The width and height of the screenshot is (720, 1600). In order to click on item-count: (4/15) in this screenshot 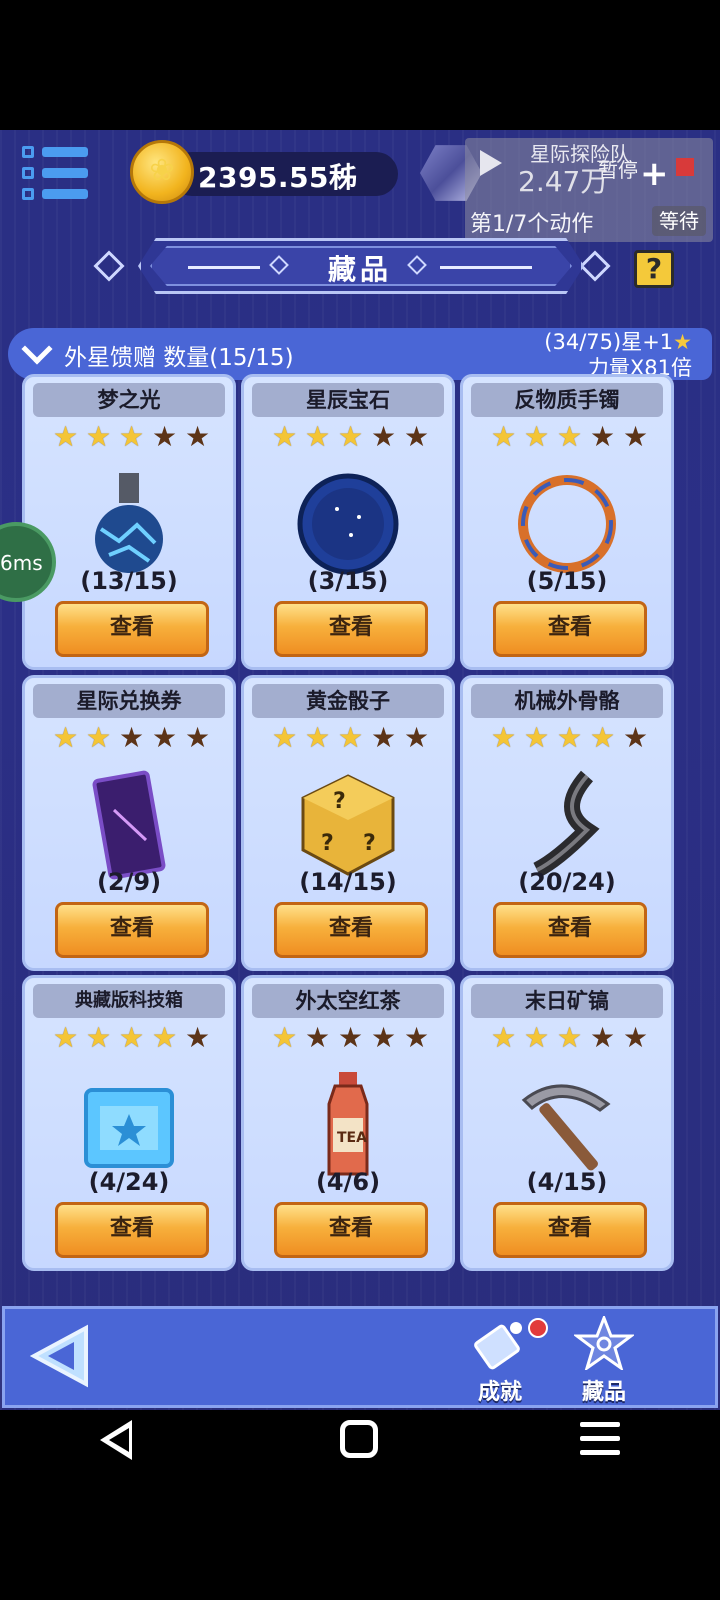, I will do `click(567, 1182)`.